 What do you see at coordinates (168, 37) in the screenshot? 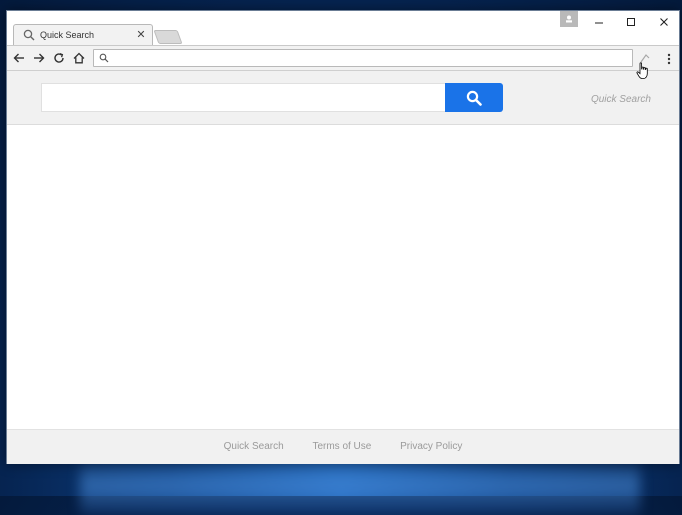
I see `new-tab-button` at bounding box center [168, 37].